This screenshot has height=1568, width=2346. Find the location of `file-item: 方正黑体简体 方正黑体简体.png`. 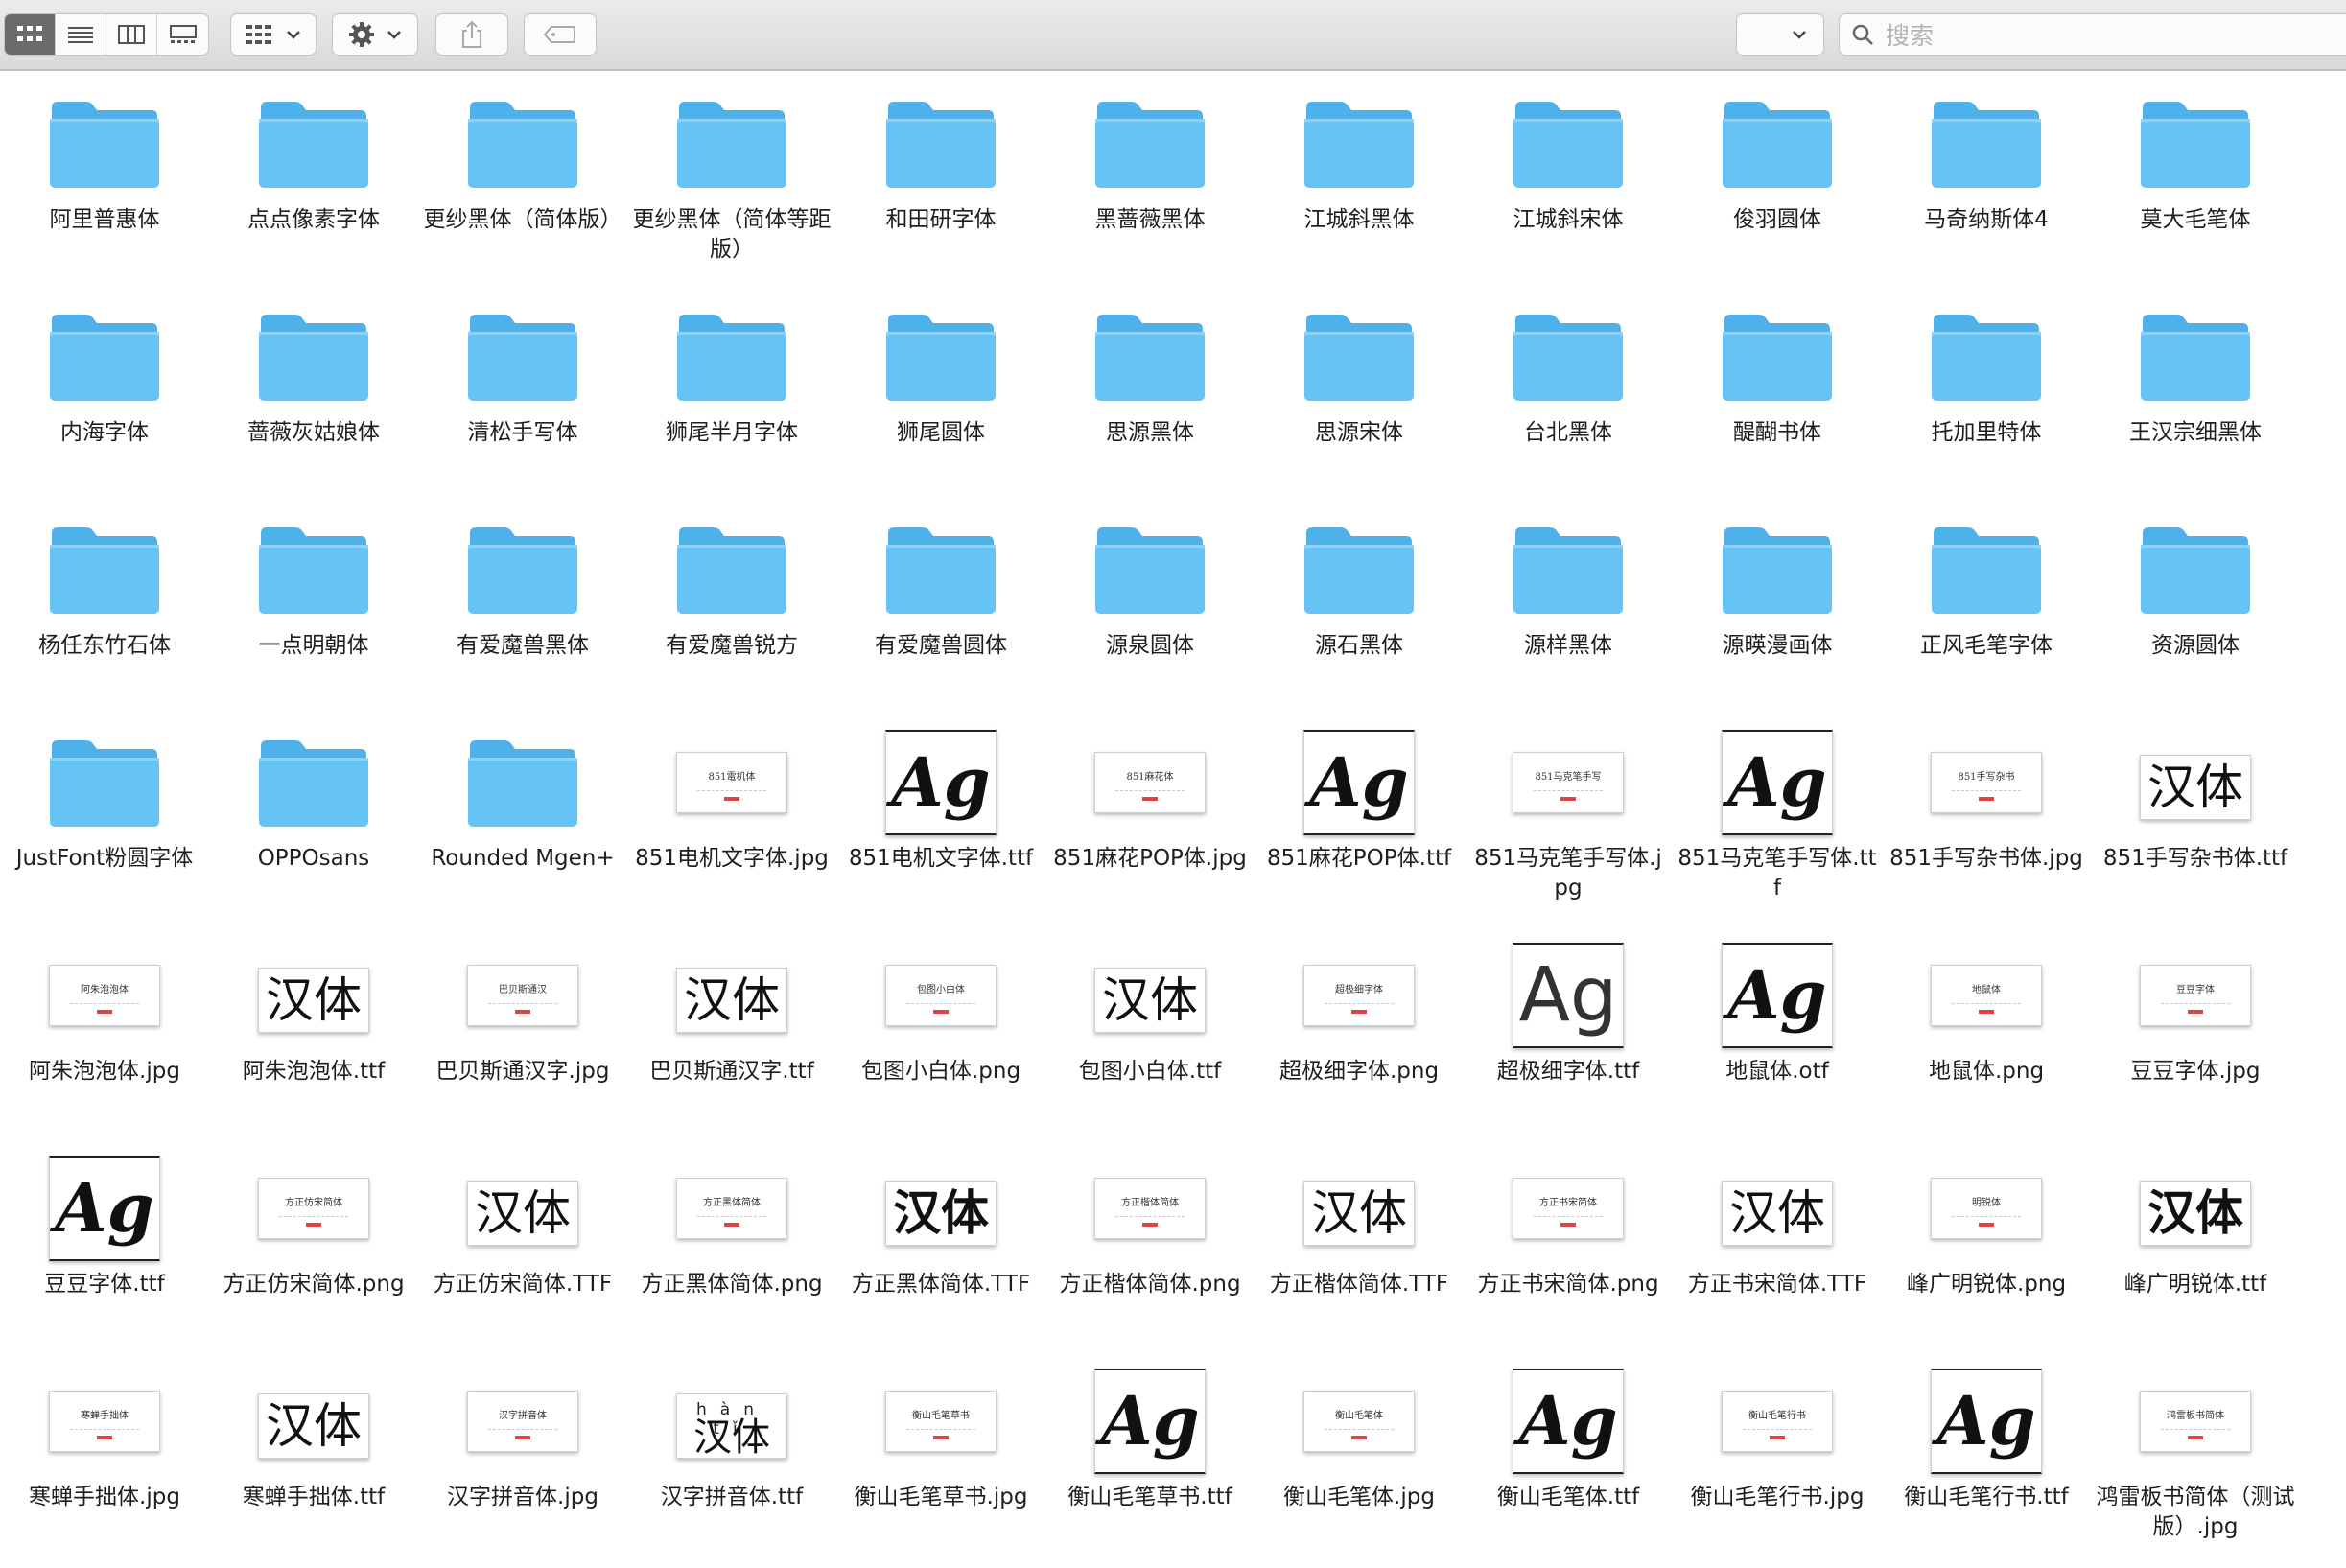

file-item: 方正黑体简体 方正黑体简体.png is located at coordinates (731, 1240).